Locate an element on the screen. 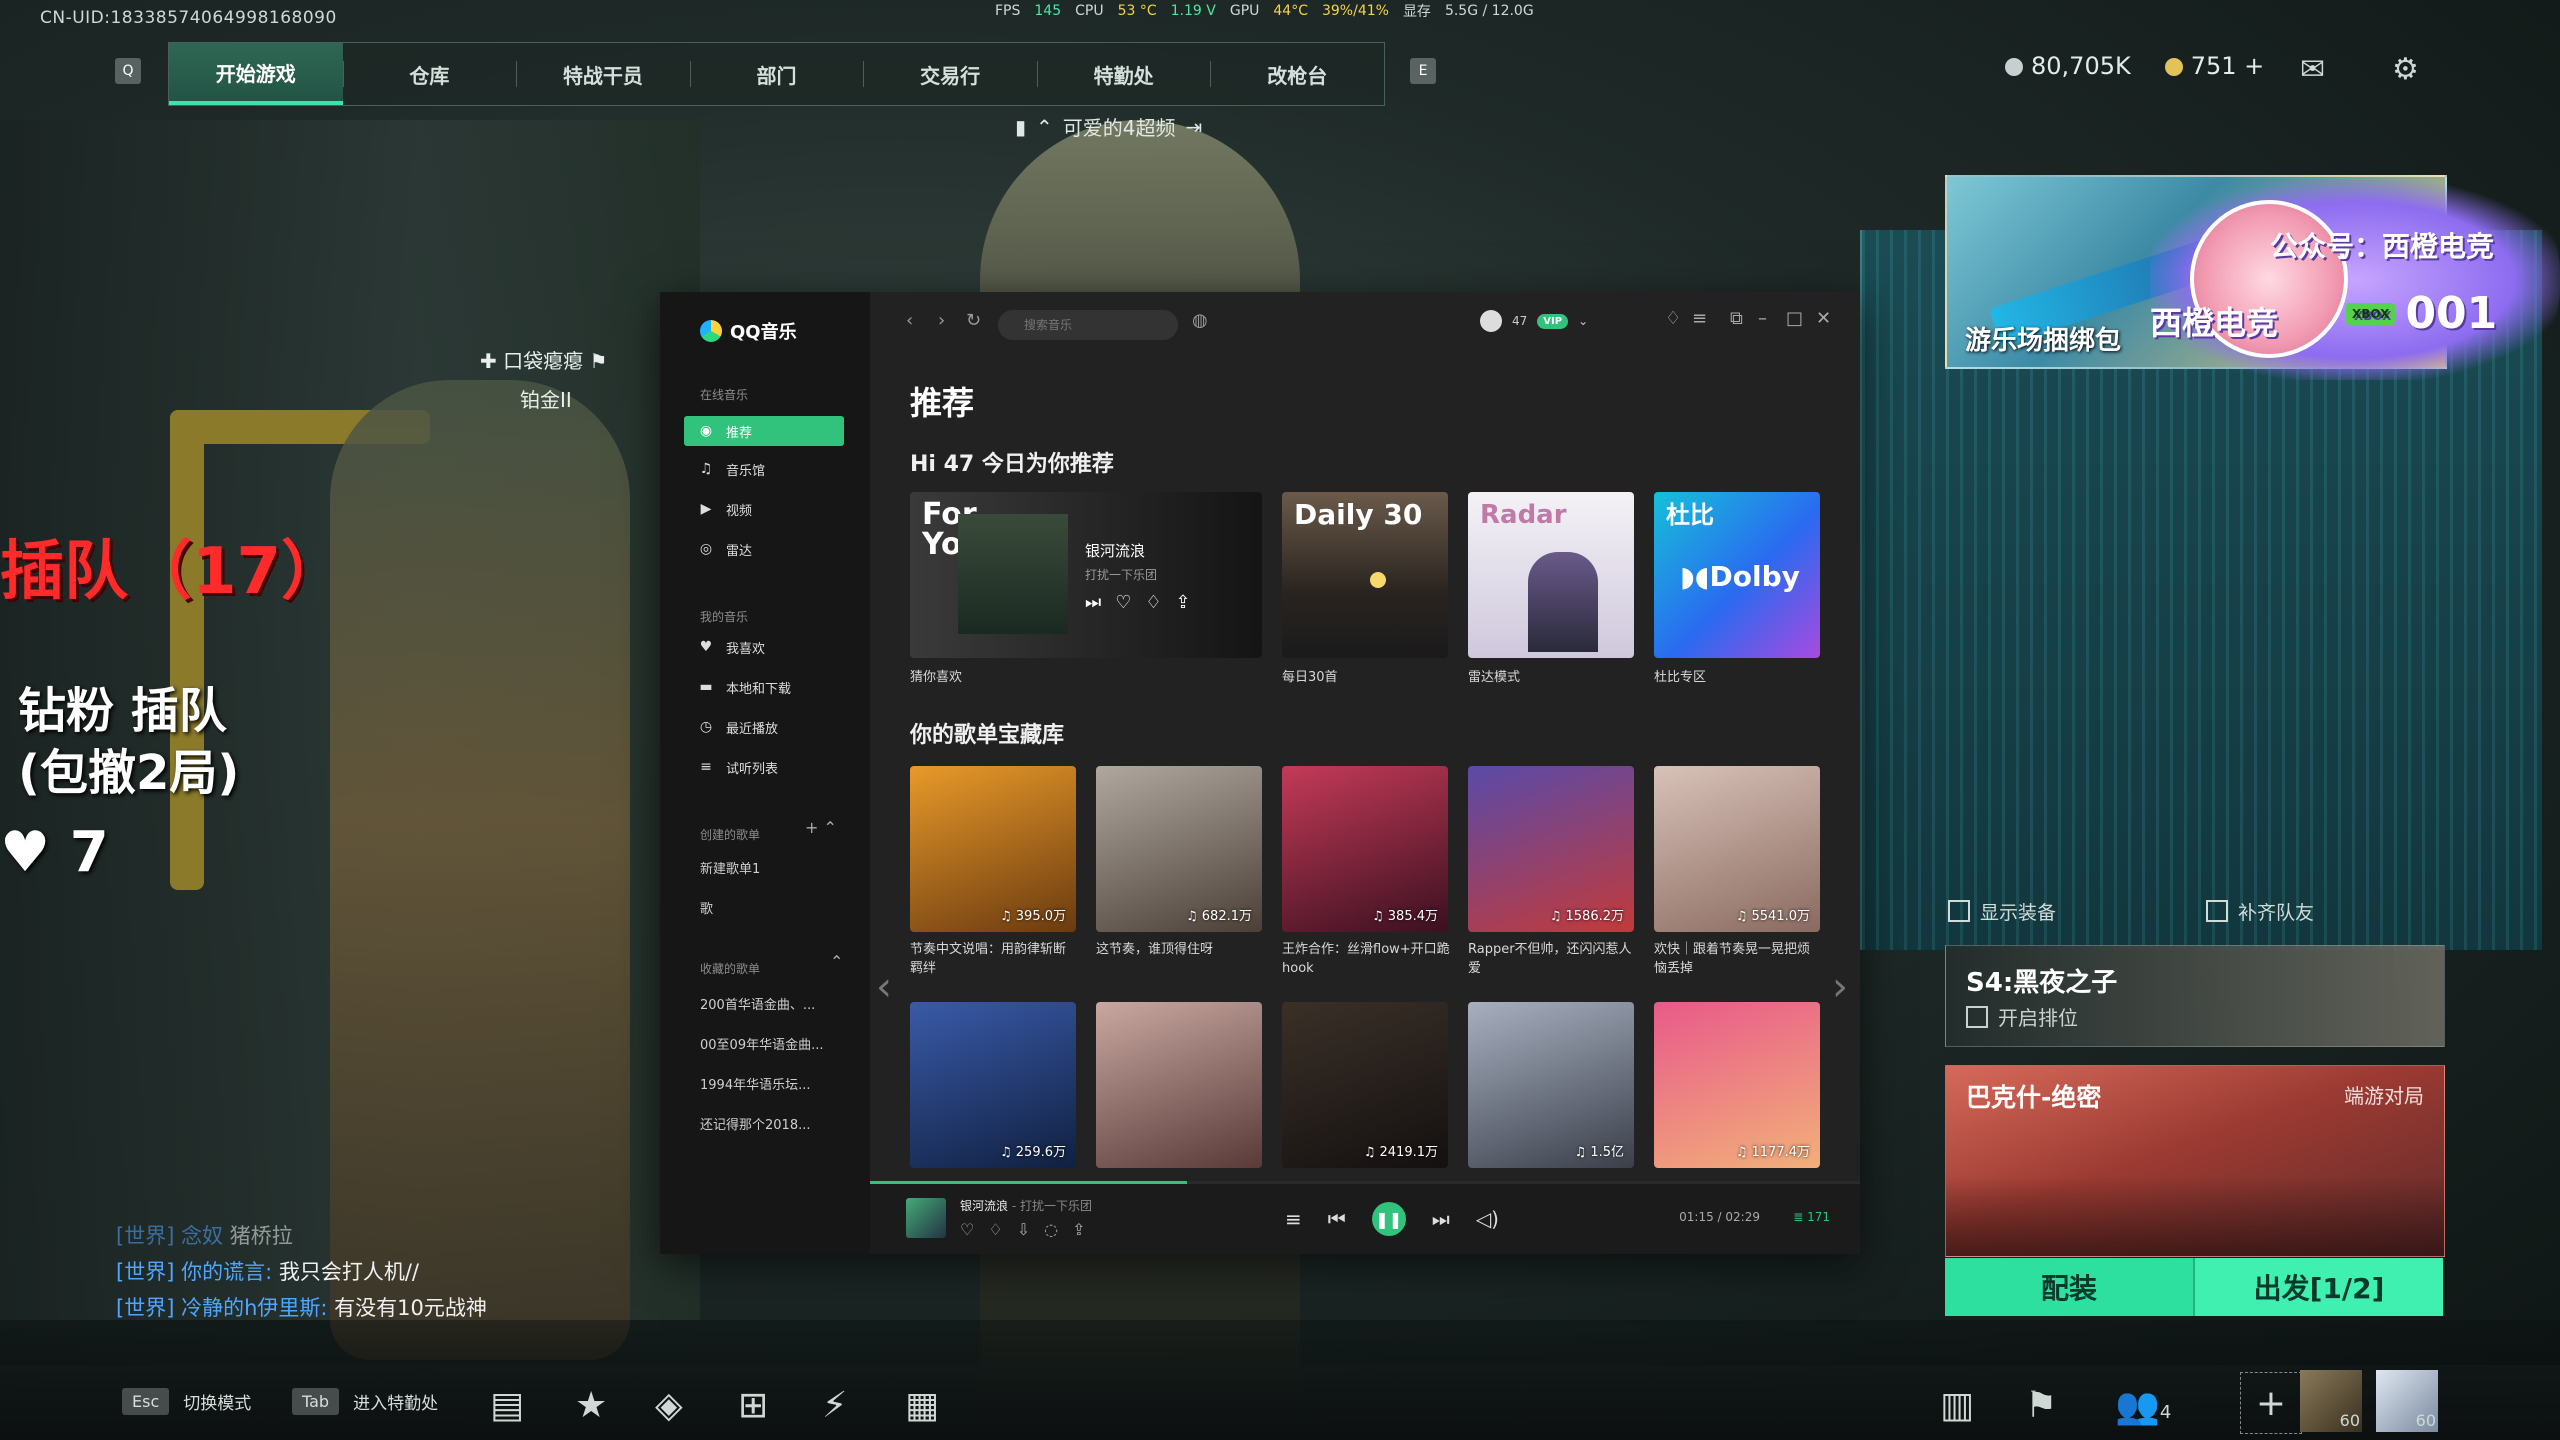 This screenshot has width=2560, height=1440. show-equipment-checkbox: 显示装备 is located at coordinates (2002, 911).